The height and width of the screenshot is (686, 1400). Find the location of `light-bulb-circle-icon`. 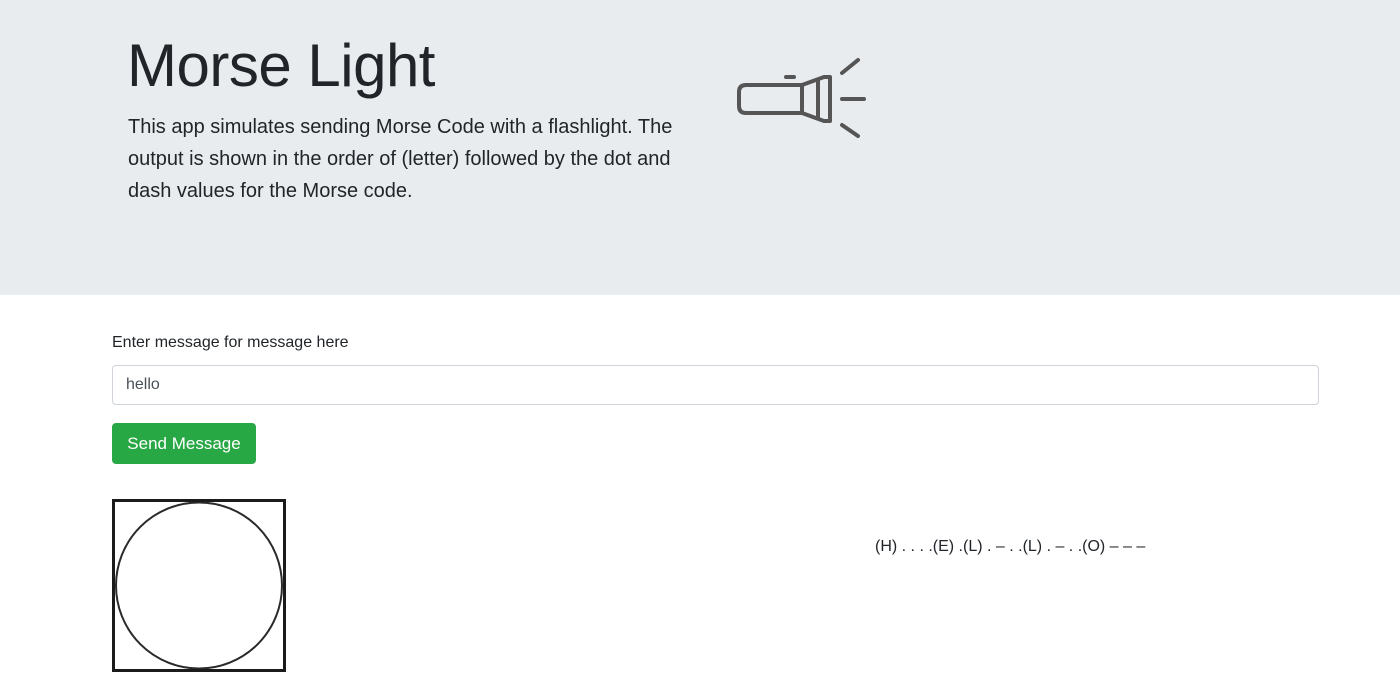

light-bulb-circle-icon is located at coordinates (199, 585).